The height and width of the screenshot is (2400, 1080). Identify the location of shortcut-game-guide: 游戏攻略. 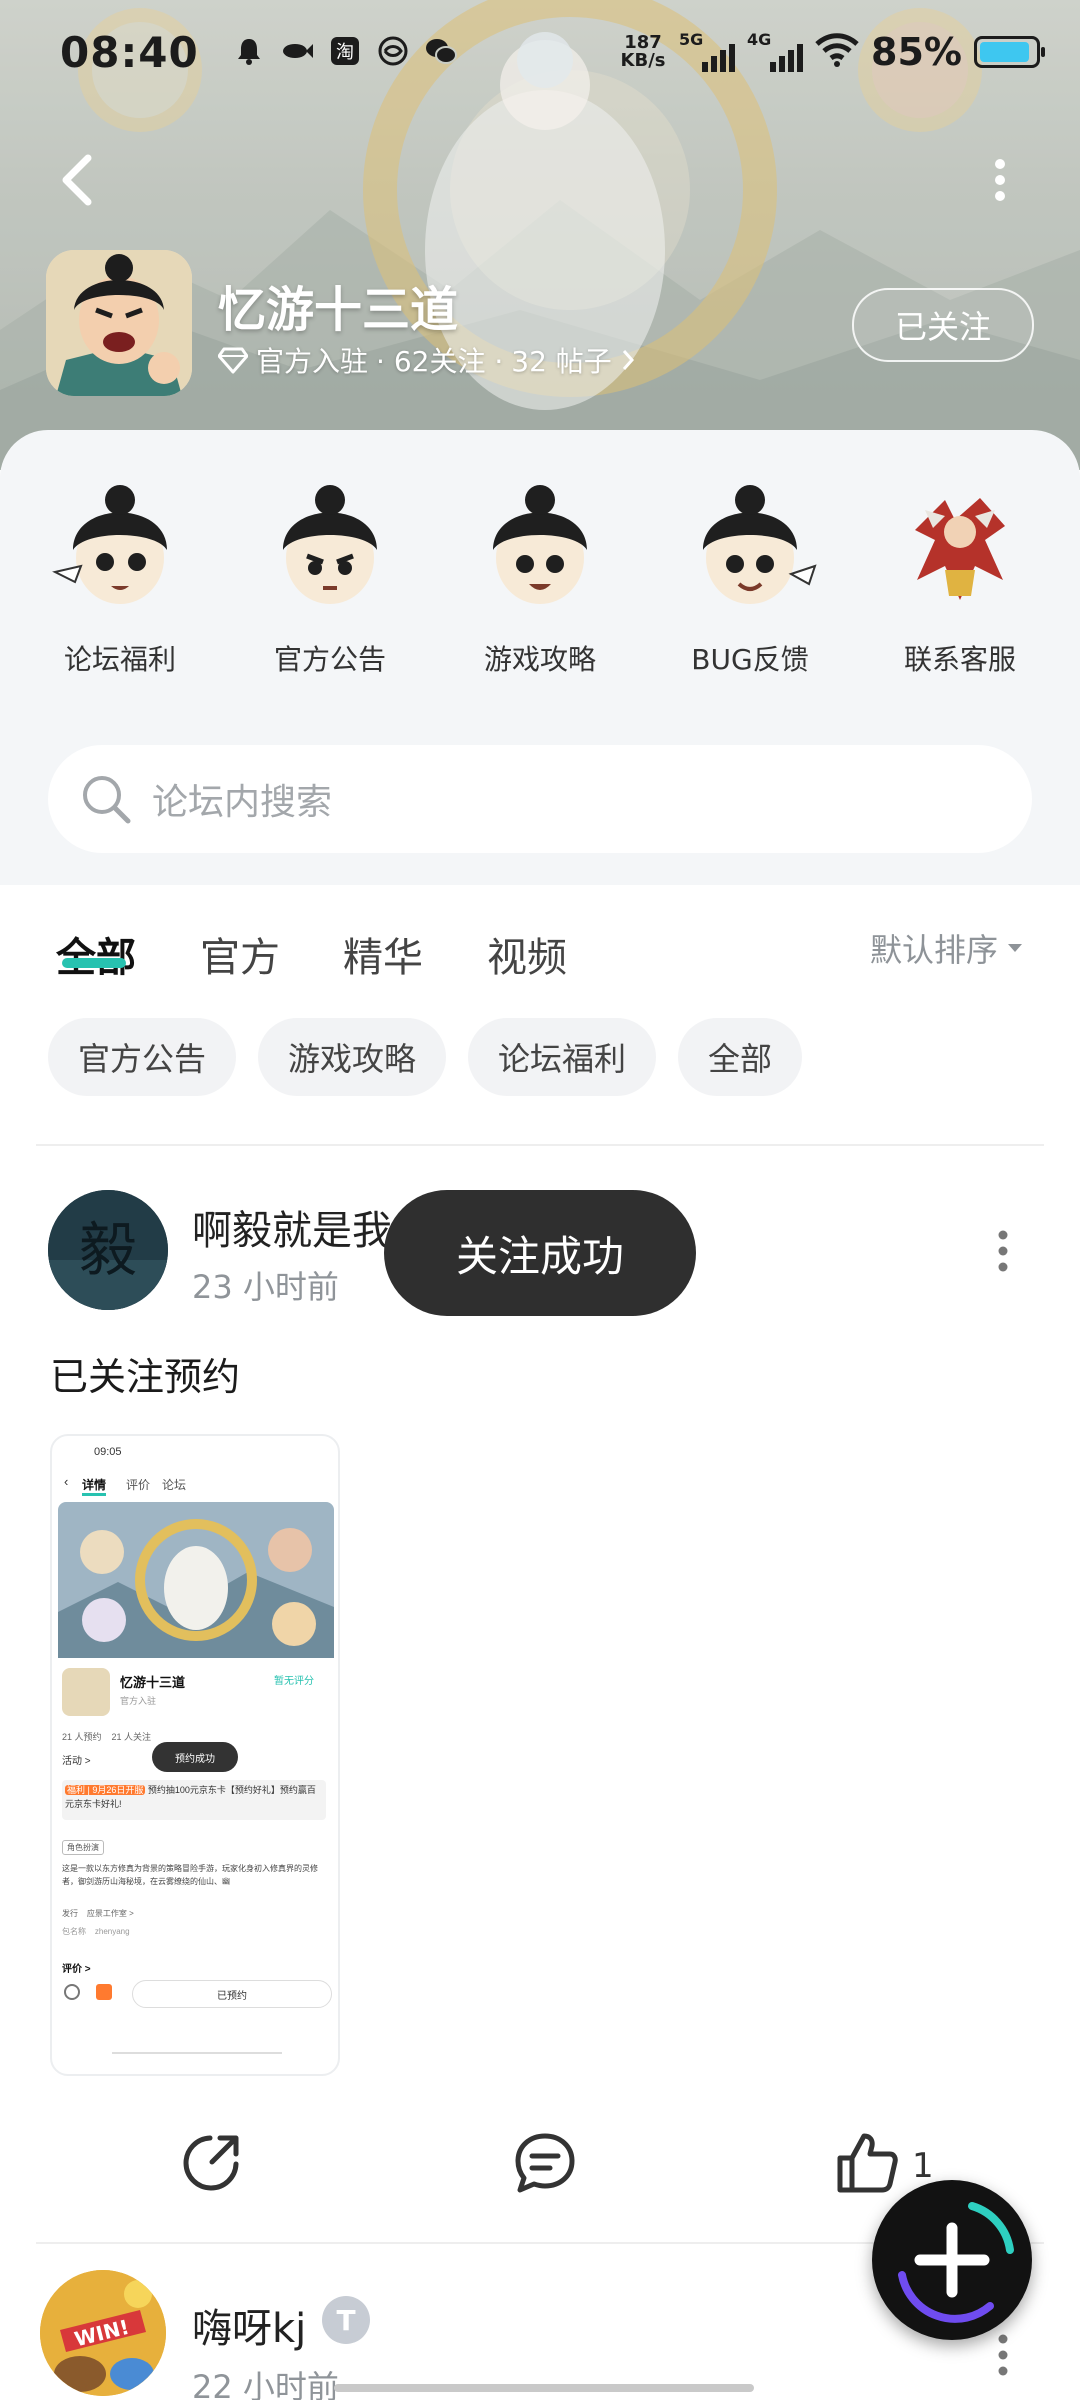
(540, 574).